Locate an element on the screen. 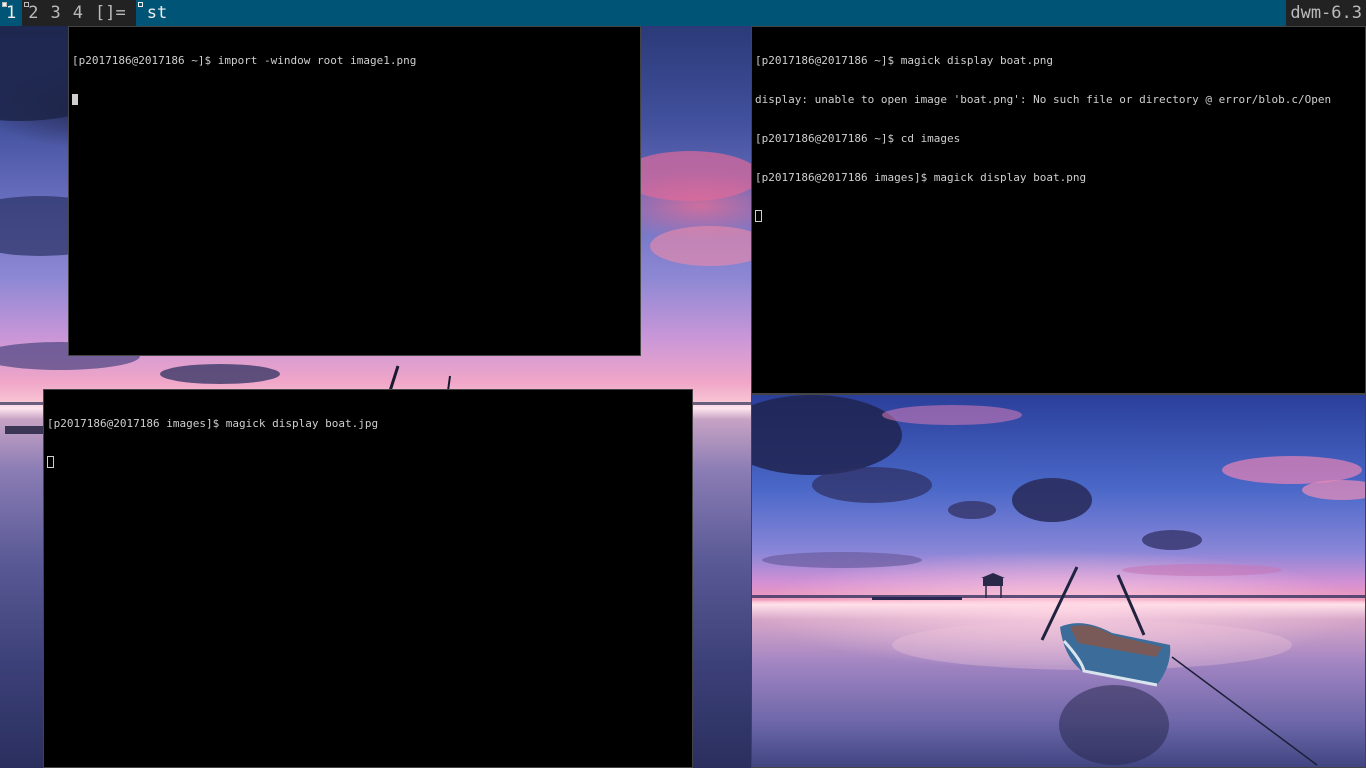 The width and height of the screenshot is (1366, 768). status-text: dwm-6.3 is located at coordinates (1326, 13).